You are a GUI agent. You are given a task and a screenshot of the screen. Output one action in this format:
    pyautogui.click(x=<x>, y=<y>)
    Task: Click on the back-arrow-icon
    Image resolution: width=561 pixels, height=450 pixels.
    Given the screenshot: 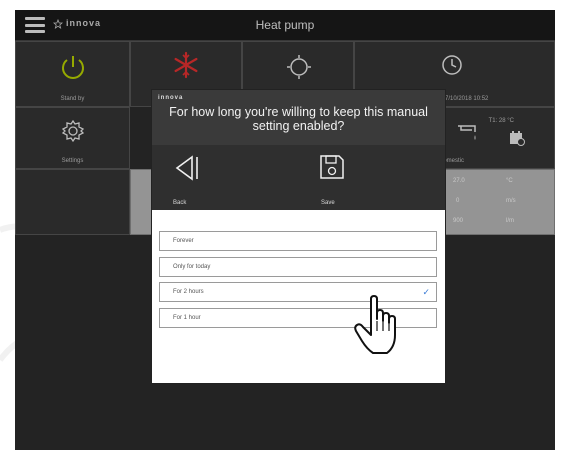 What is the action you would take?
    pyautogui.click(x=186, y=168)
    